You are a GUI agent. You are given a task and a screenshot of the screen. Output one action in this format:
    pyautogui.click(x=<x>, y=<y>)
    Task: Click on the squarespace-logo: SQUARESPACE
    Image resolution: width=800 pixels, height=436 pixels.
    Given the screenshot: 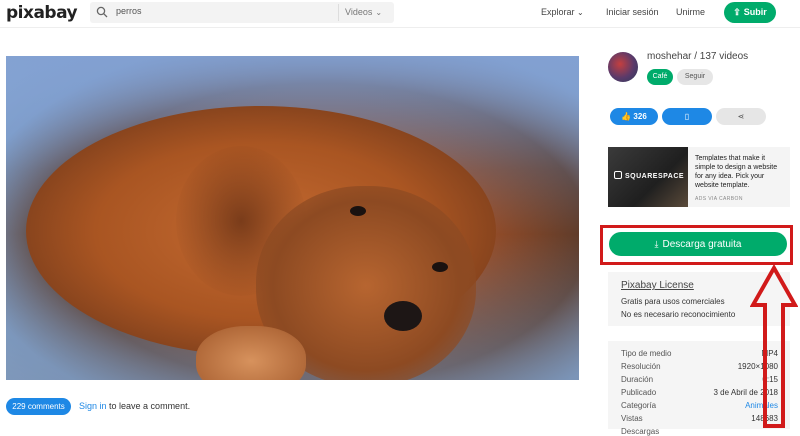 What is the action you would take?
    pyautogui.click(x=649, y=175)
    